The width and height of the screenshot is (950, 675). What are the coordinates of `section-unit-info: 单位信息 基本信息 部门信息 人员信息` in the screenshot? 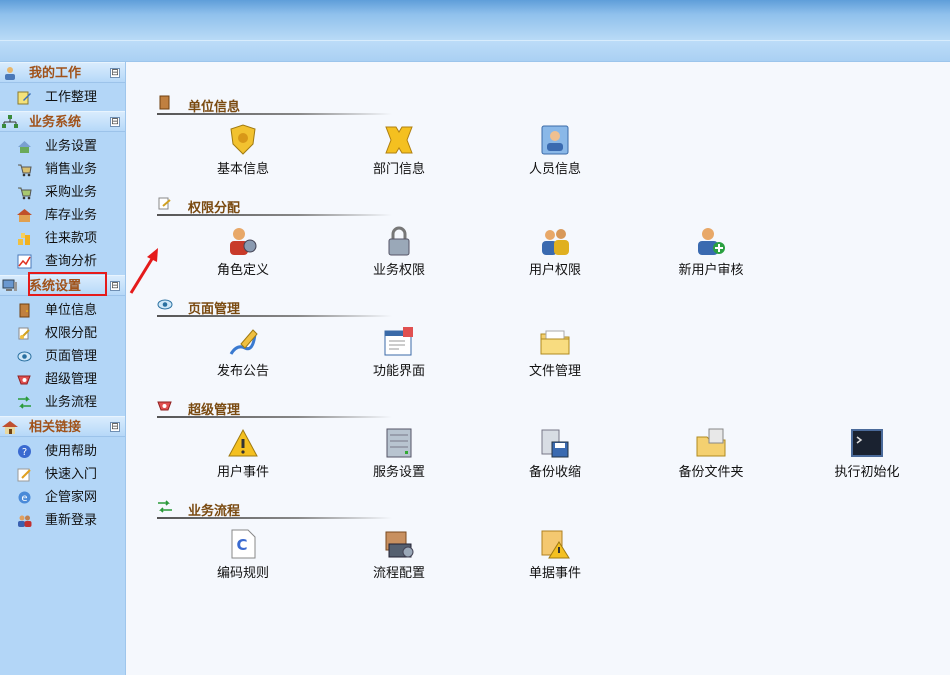 It's located at (437, 135).